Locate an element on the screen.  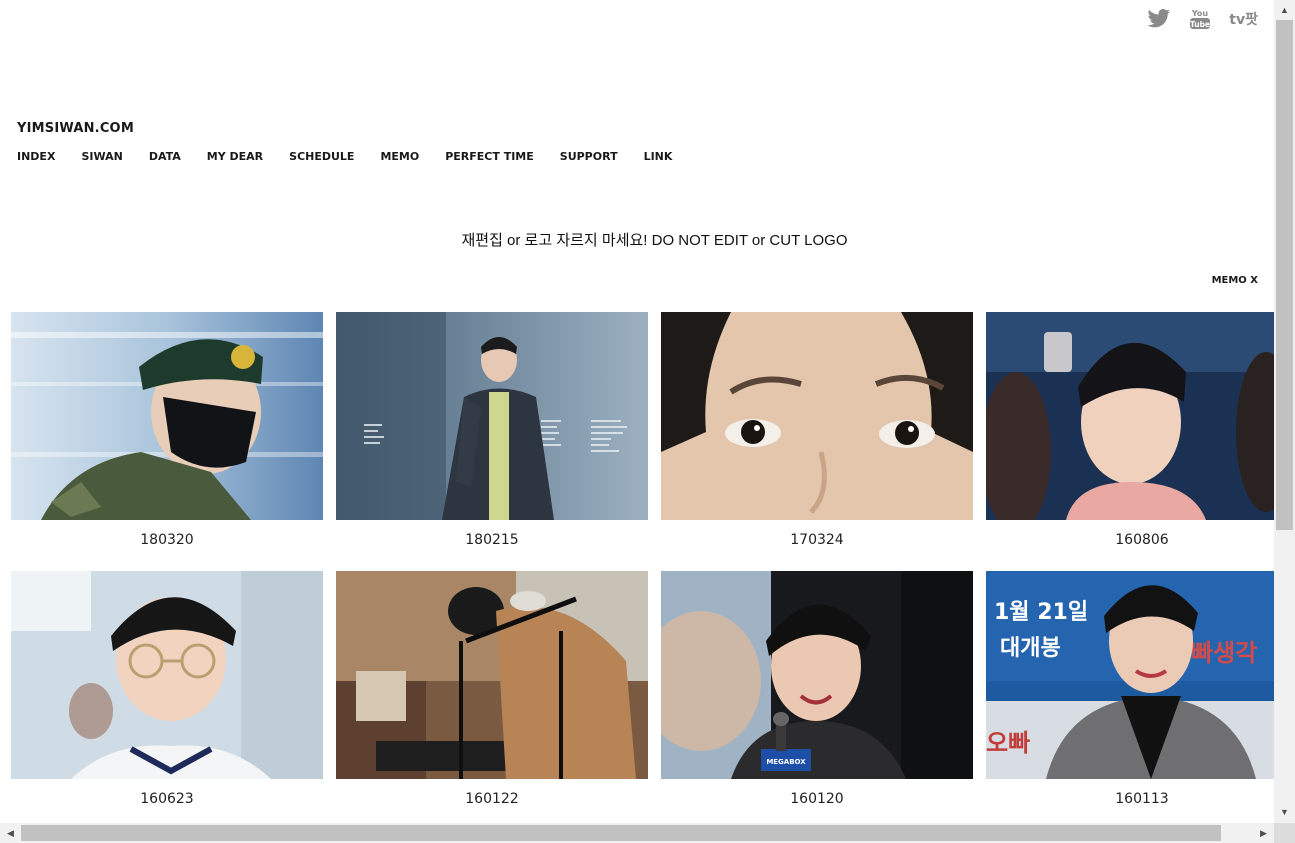
photo-caption: 160122 is located at coordinates (492, 799).